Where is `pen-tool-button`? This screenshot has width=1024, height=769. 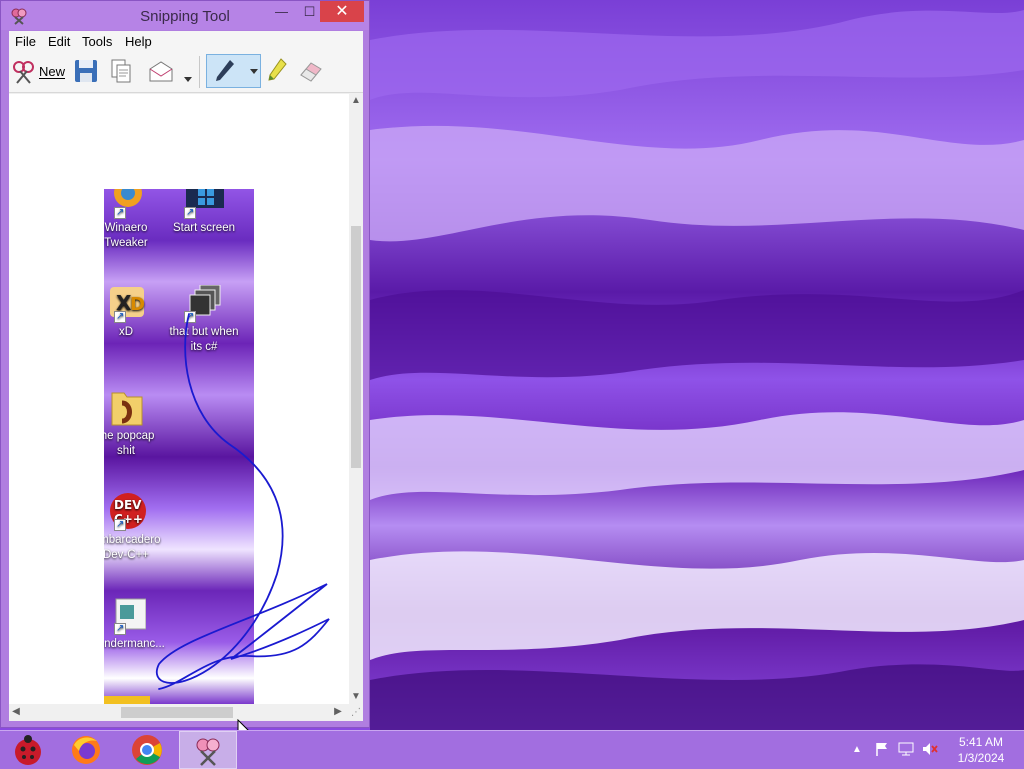 pen-tool-button is located at coordinates (233, 71).